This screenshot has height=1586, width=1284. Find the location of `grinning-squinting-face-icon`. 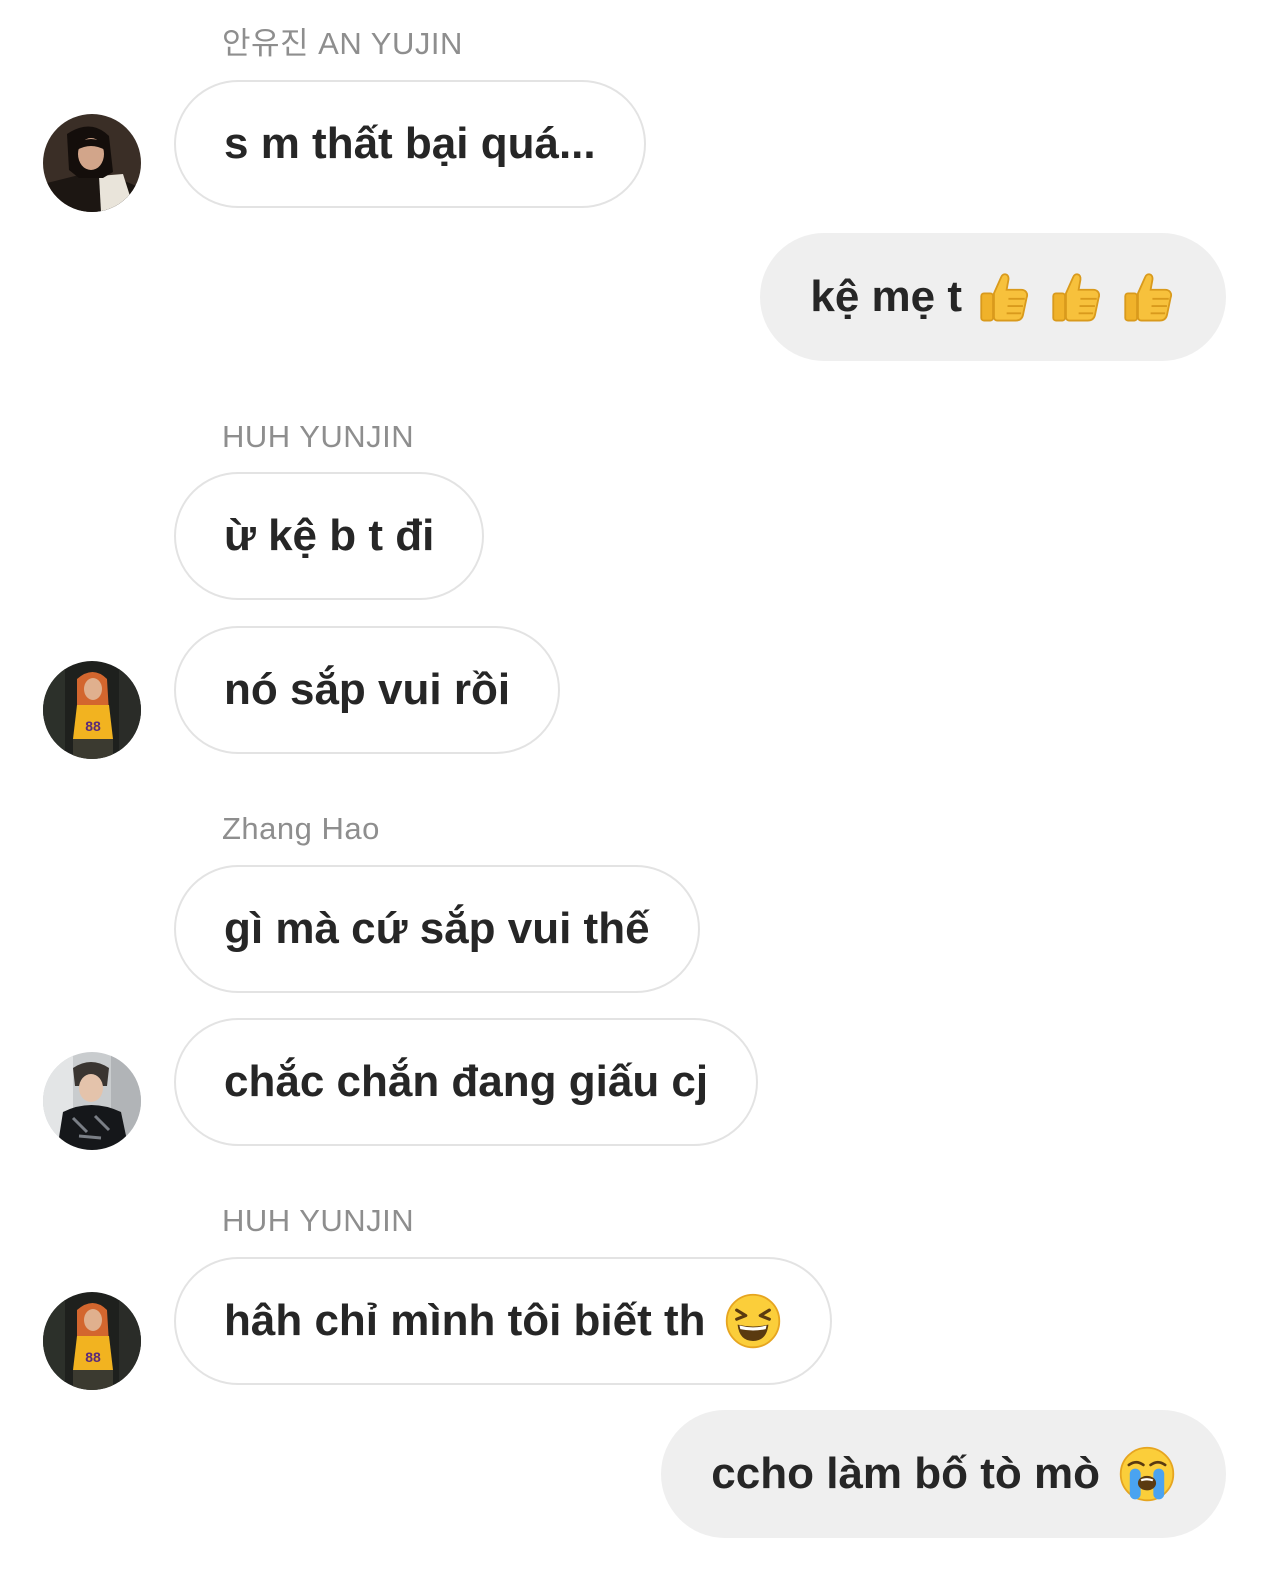

grinning-squinting-face-icon is located at coordinates (753, 1321).